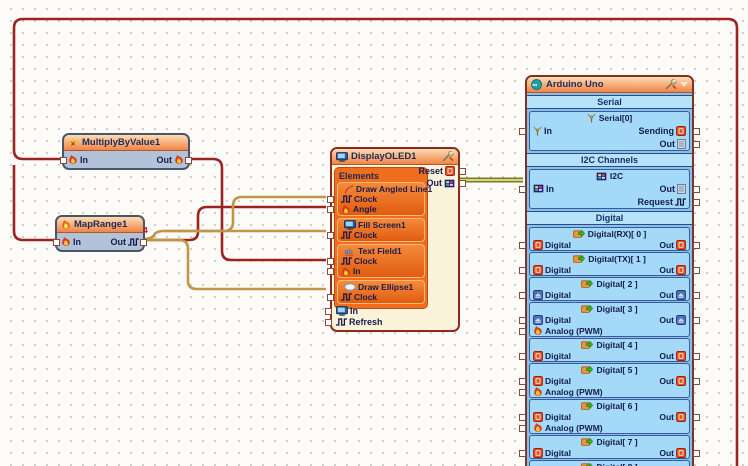 The height and width of the screenshot is (466, 748). I want to click on arduino-pin-sending: Sending, so click(663, 131).